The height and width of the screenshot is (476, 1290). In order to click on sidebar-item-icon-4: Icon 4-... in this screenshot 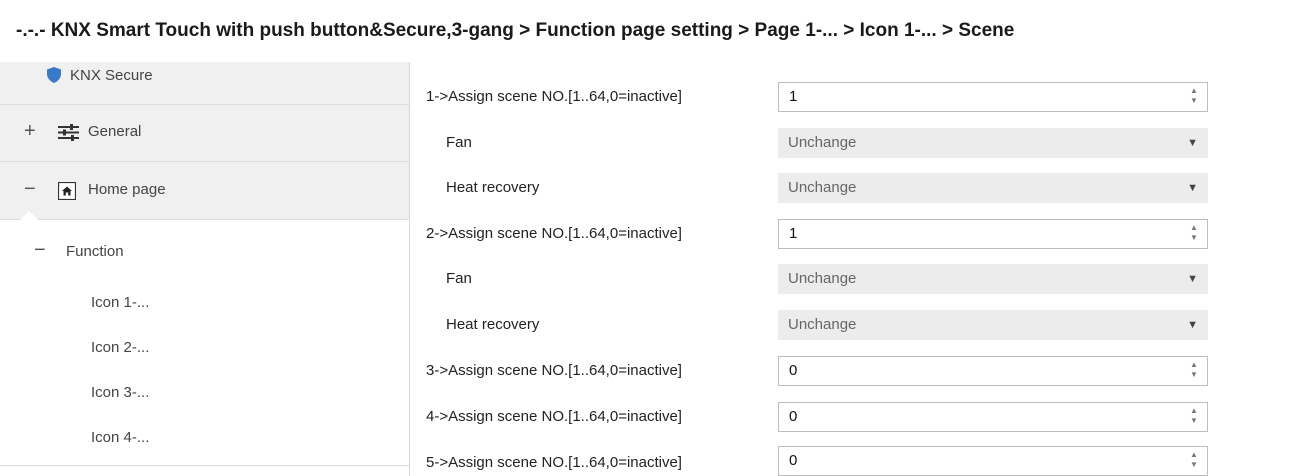, I will do `click(204, 440)`.